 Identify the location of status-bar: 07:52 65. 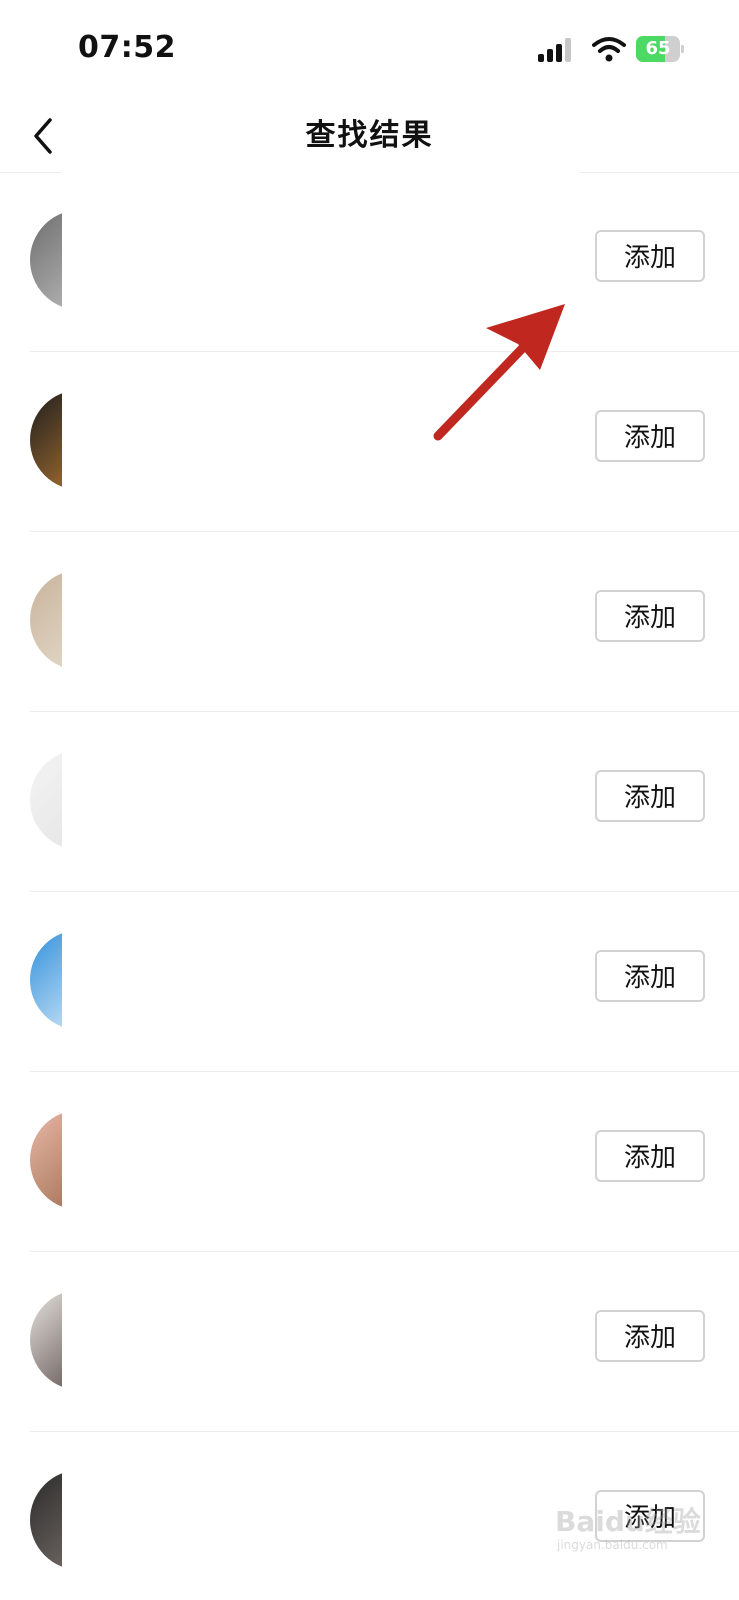
(369, 48).